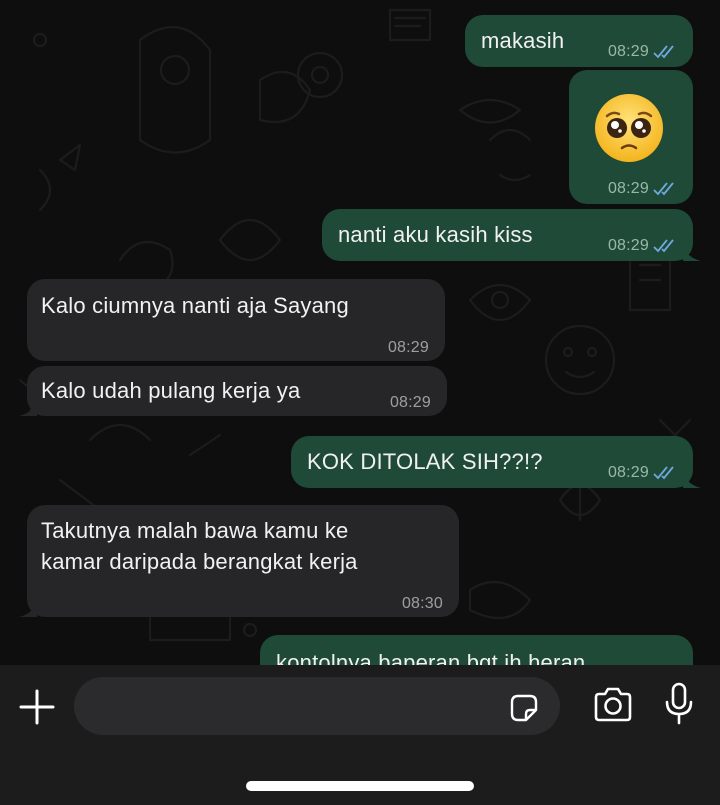  Describe the element at coordinates (613, 705) in the screenshot. I see `camera-icon` at that location.